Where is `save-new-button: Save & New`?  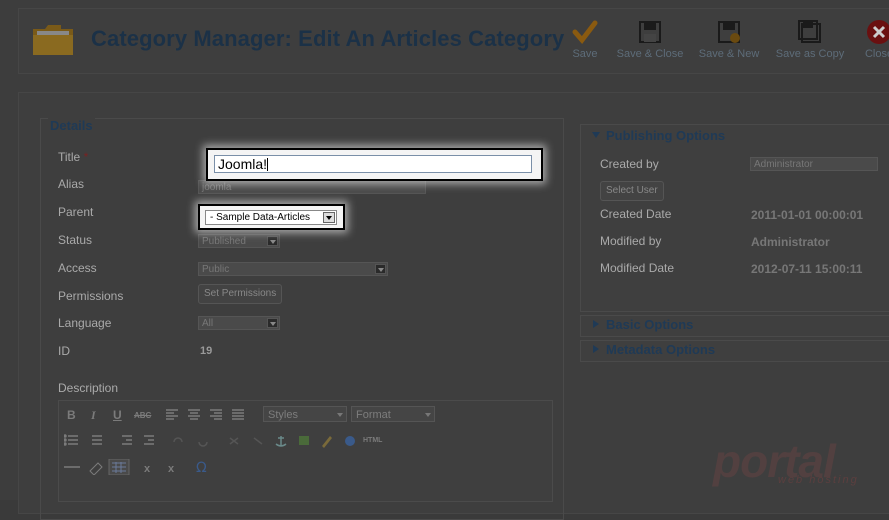 save-new-button: Save & New is located at coordinates (729, 39).